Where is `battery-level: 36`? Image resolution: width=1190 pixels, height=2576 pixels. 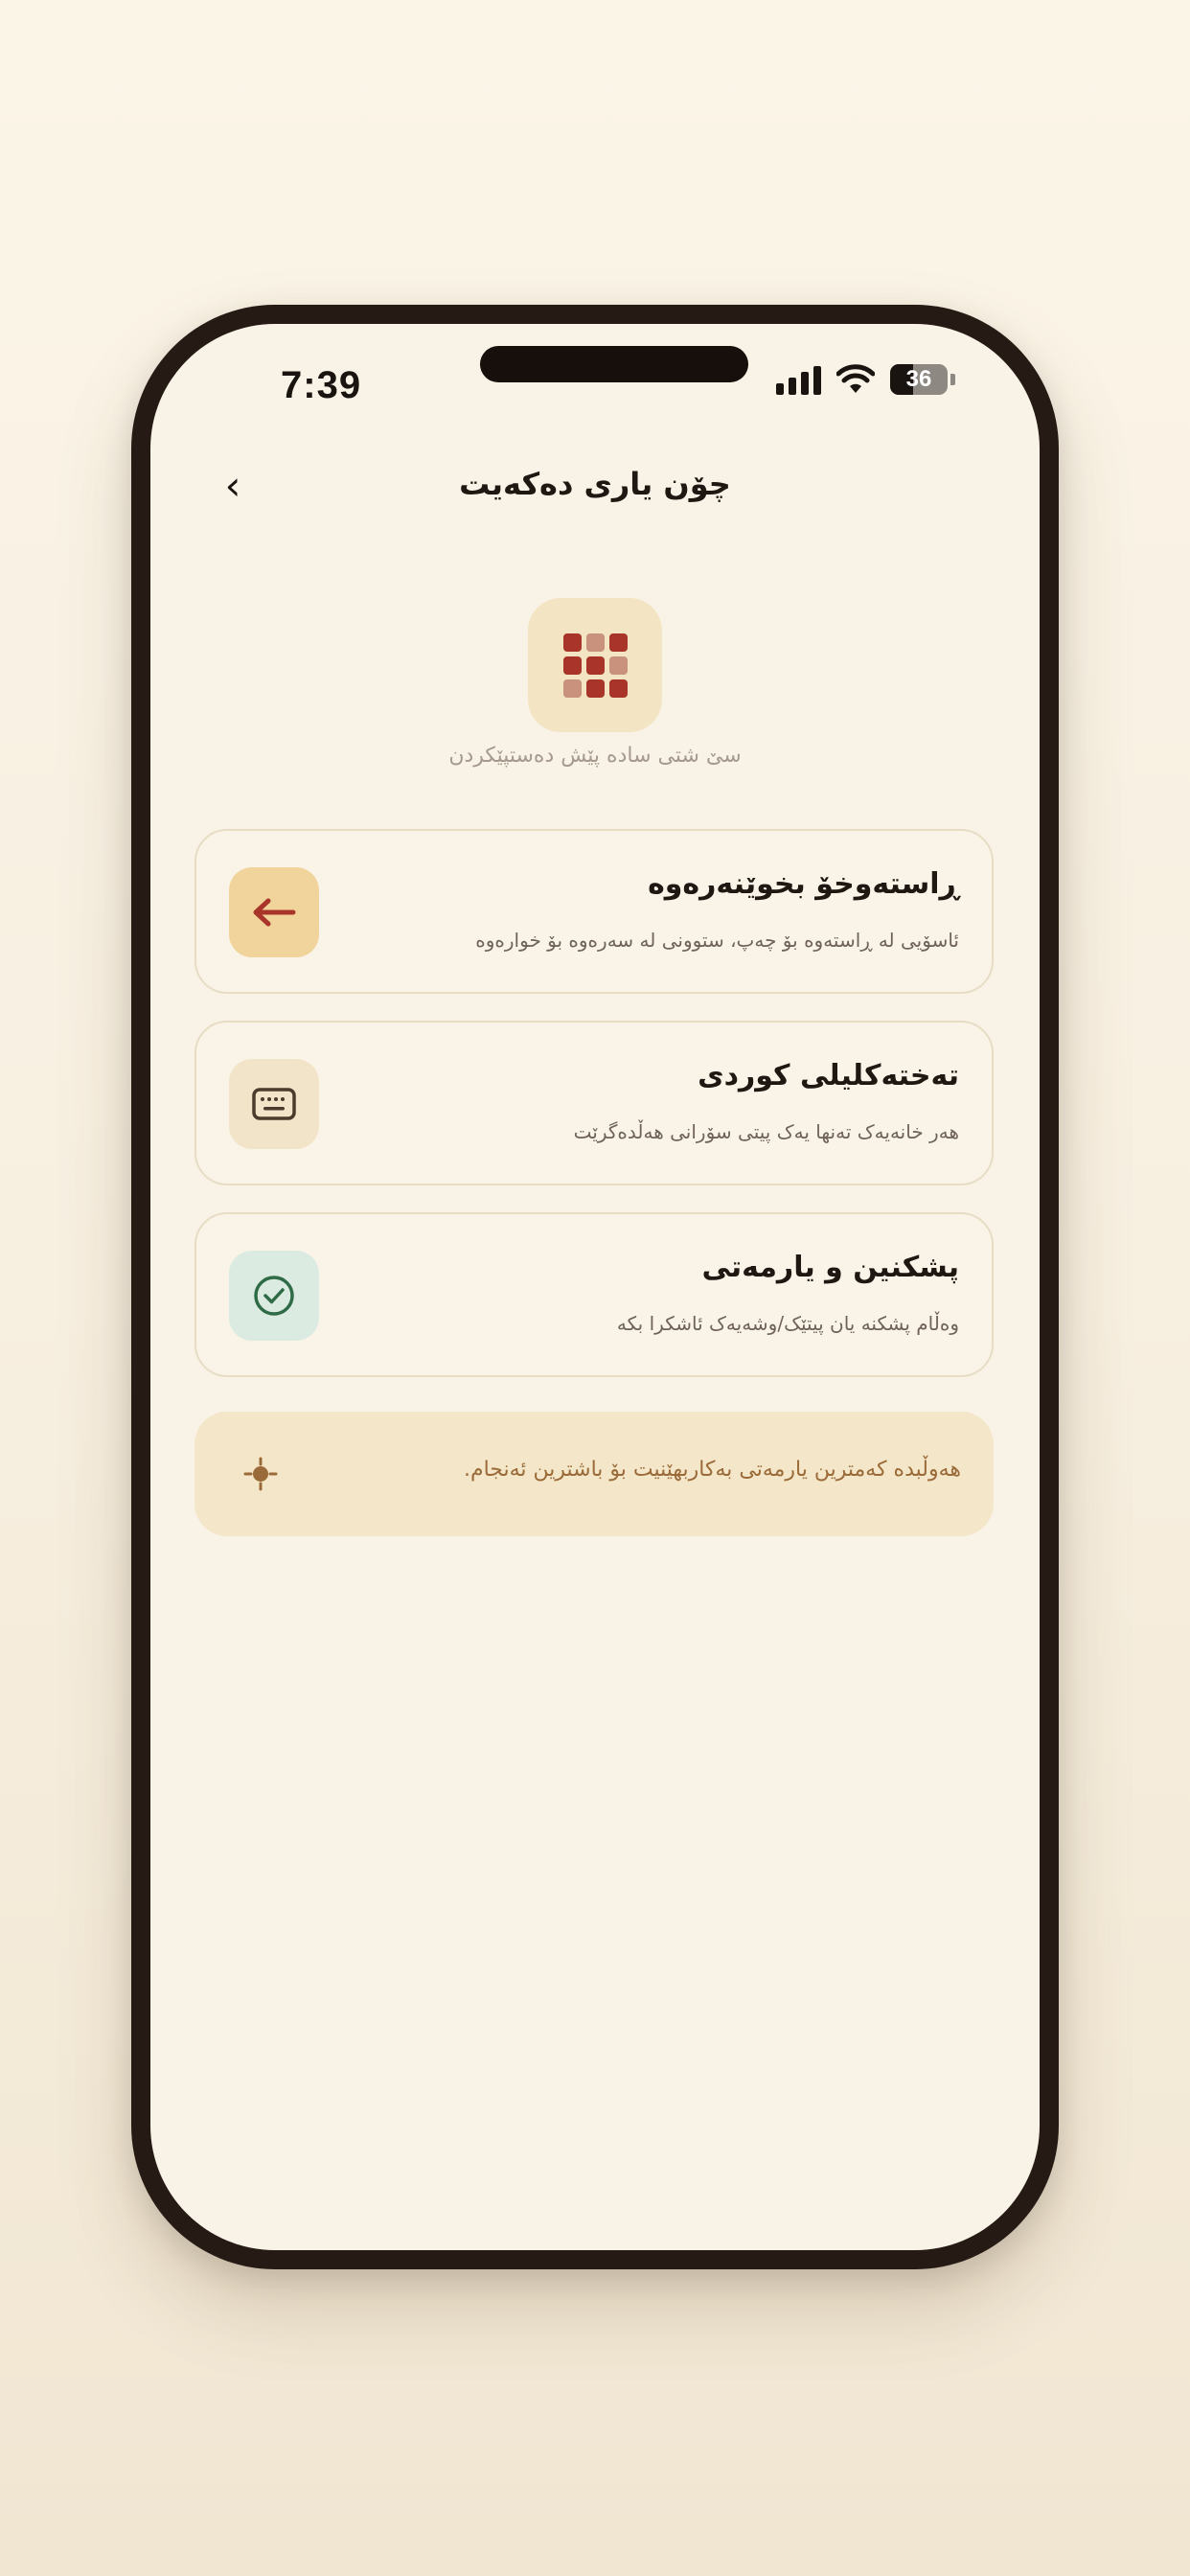 battery-level: 36 is located at coordinates (919, 379).